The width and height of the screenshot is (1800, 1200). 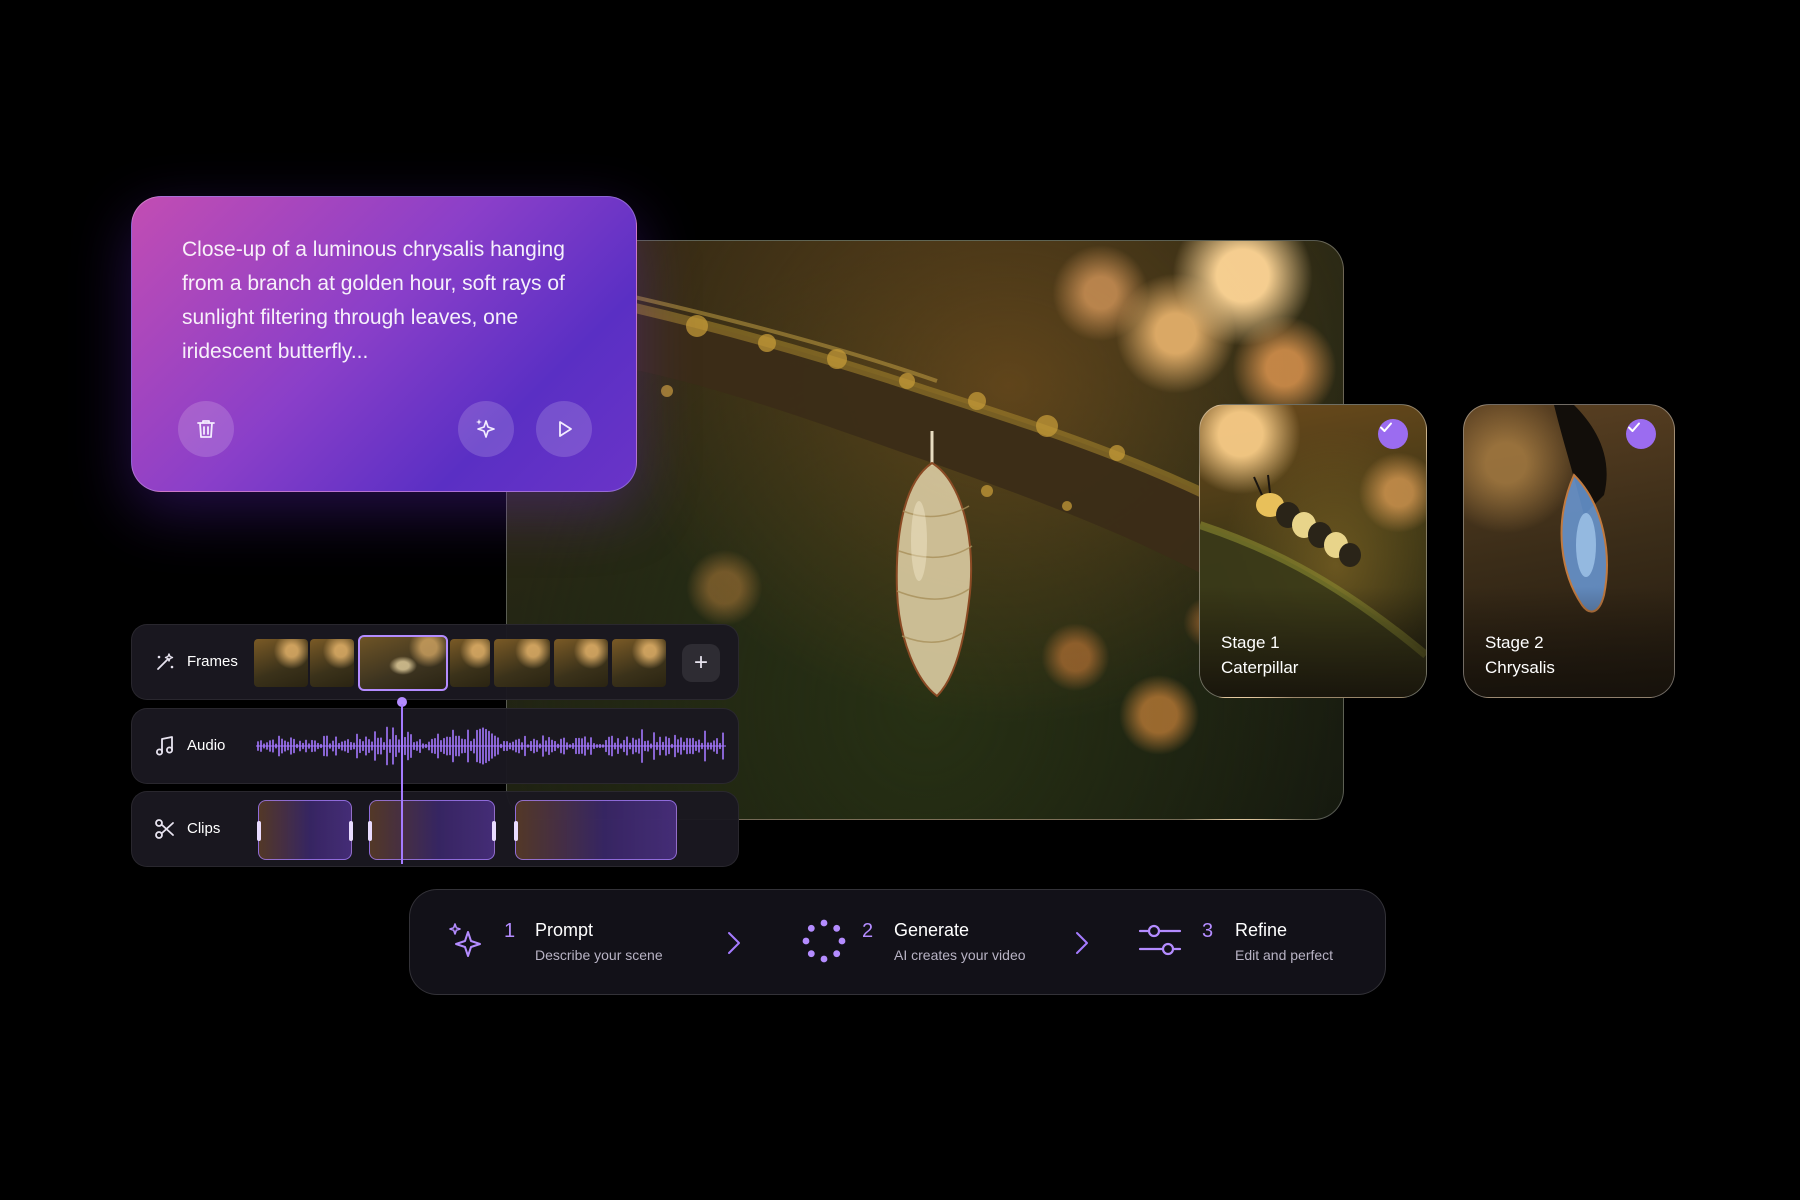 What do you see at coordinates (204, 828) in the screenshot?
I see `clips-label: Clips` at bounding box center [204, 828].